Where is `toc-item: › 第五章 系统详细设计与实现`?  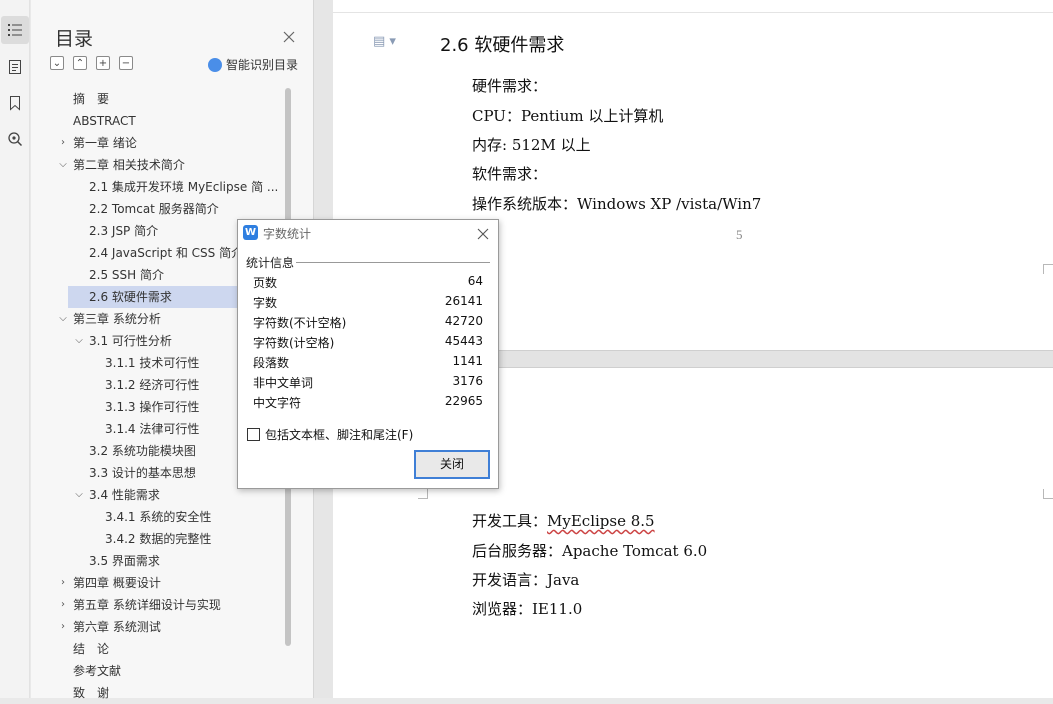
toc-item: › 第五章 系统详细设计与实现 is located at coordinates (162, 605).